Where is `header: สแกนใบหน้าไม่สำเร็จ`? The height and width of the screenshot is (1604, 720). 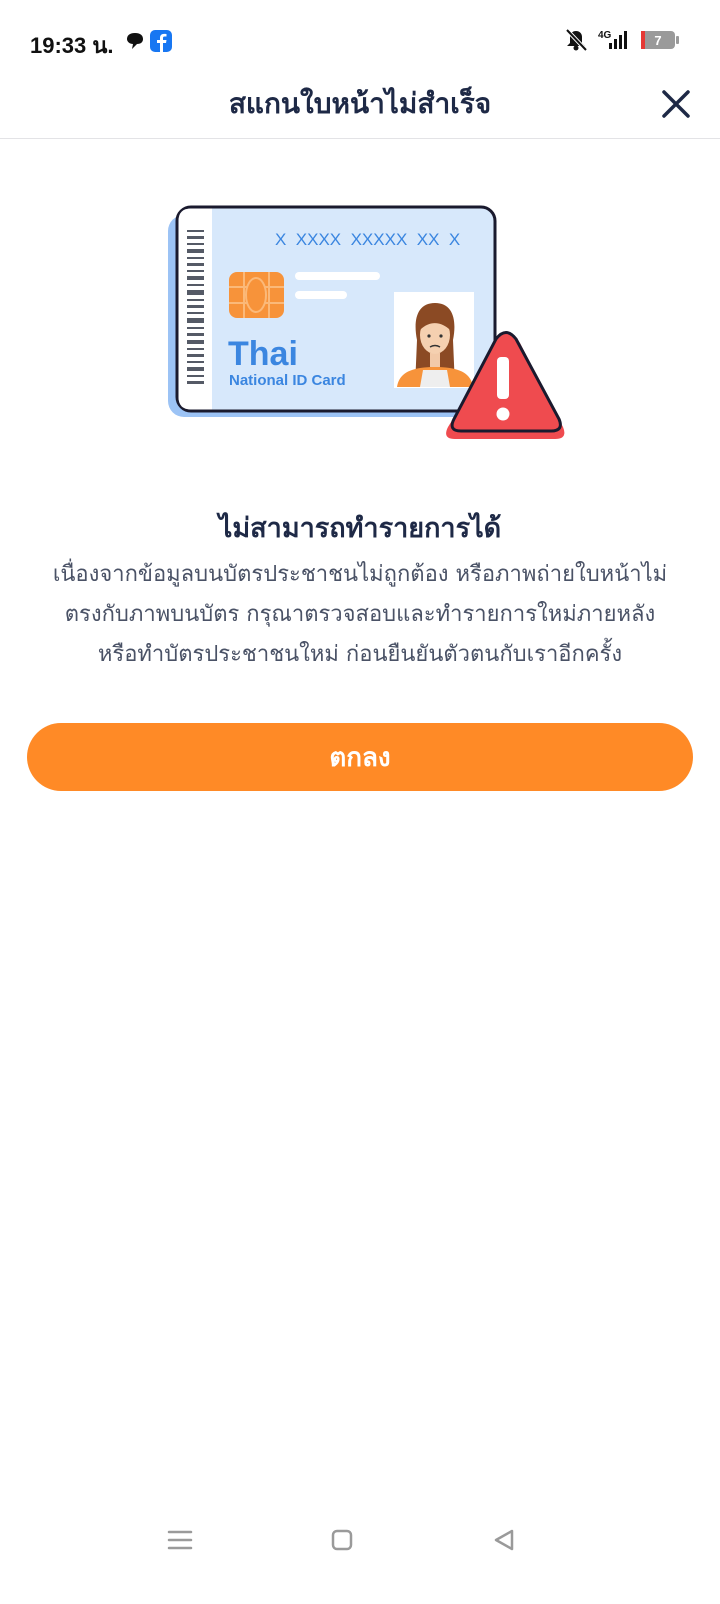
header: สแกนใบหน้าไม่สำเร็จ is located at coordinates (360, 104).